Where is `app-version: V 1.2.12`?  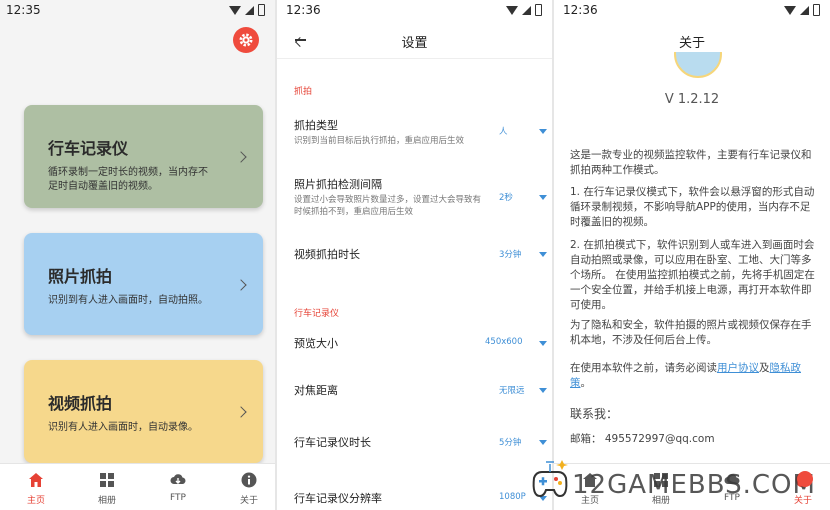 app-version: V 1.2.12 is located at coordinates (692, 99).